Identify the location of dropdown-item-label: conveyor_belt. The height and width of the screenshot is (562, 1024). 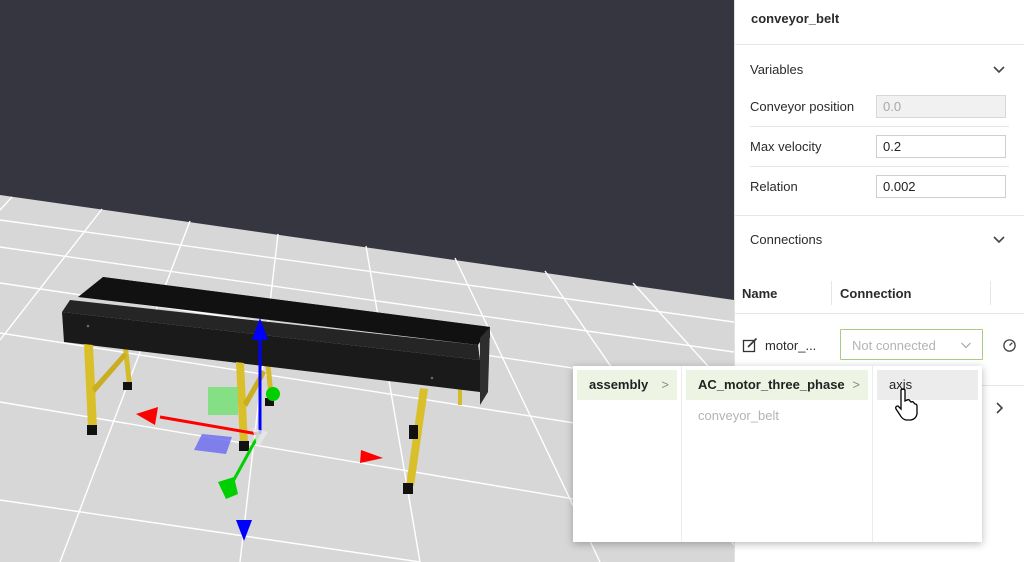
(738, 415).